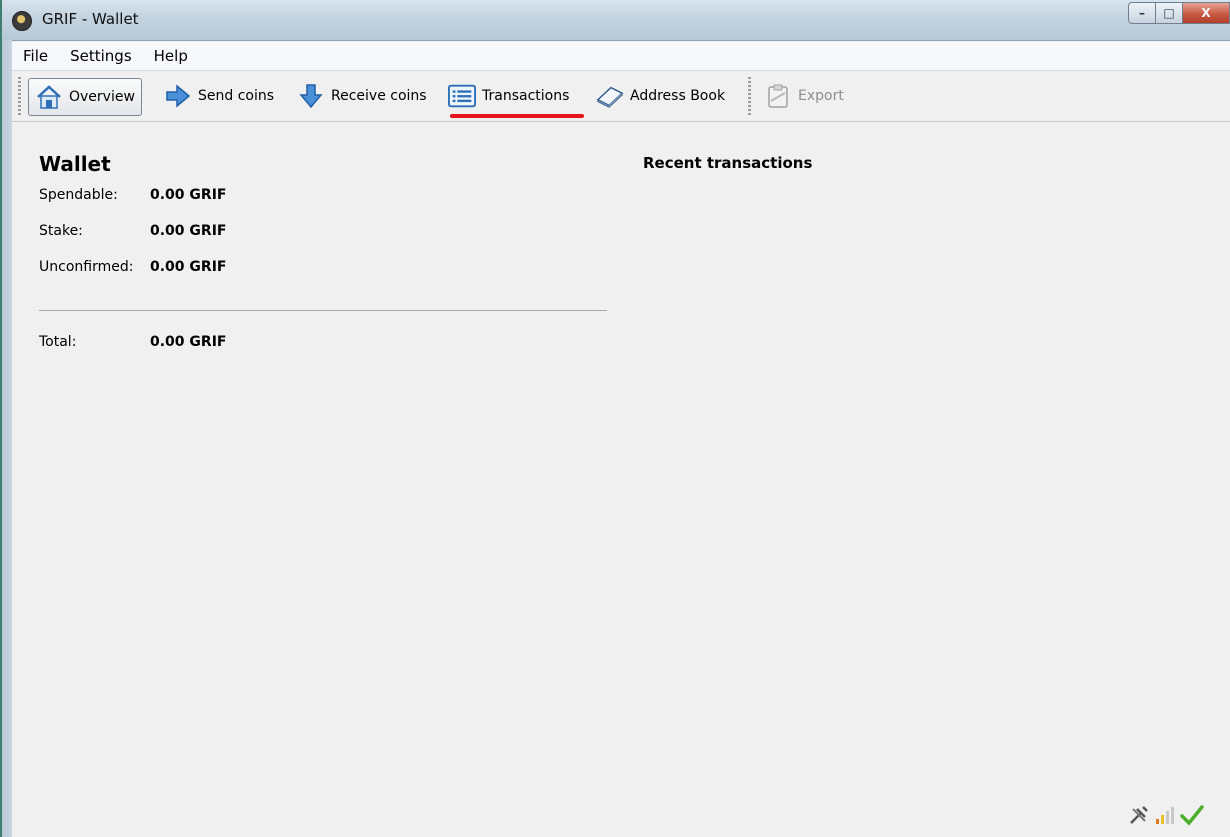 The height and width of the screenshot is (837, 1230). I want to click on signal-bars-icon, so click(1165, 817).